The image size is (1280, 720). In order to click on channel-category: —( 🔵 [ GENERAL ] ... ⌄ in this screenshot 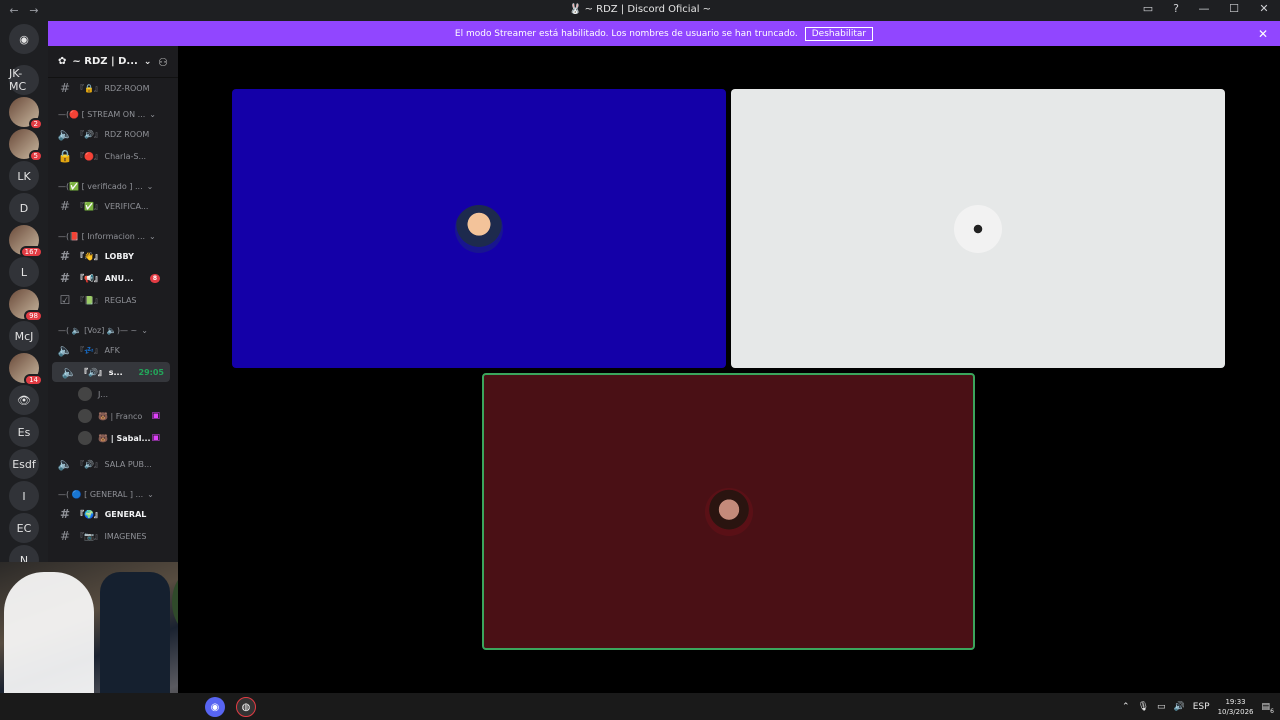, I will do `click(110, 494)`.